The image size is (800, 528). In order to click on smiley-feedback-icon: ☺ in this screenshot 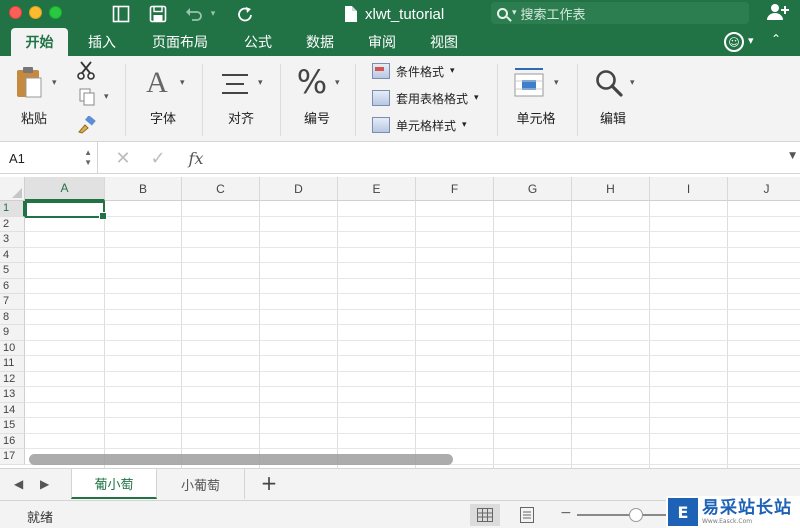, I will do `click(734, 42)`.